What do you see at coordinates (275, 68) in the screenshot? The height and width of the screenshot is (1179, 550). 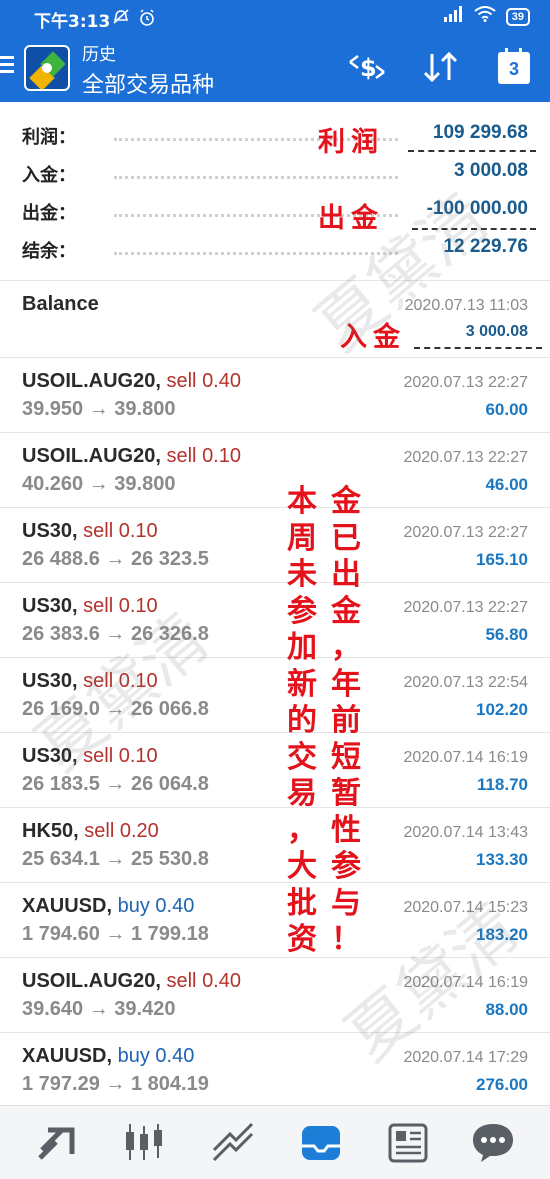 I see `app-bar: 历史 全部交易品种 $ 3` at bounding box center [275, 68].